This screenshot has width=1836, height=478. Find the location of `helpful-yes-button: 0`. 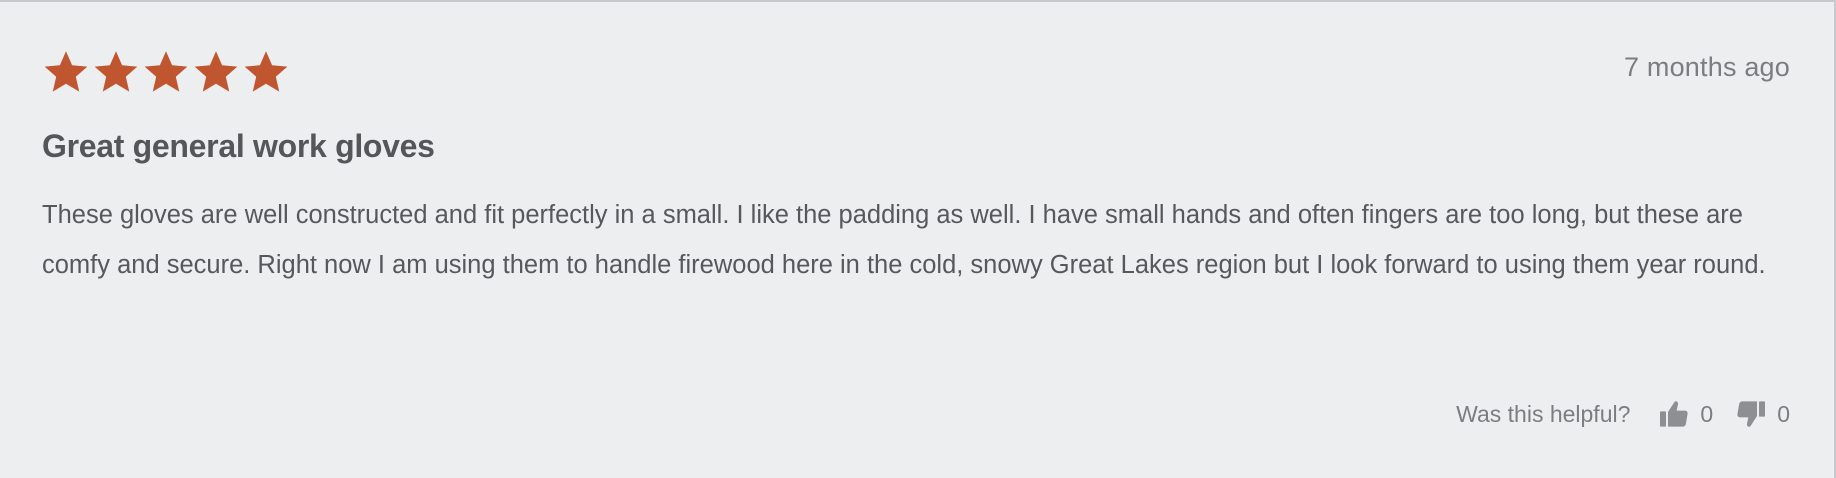

helpful-yes-button: 0 is located at coordinates (1685, 414).